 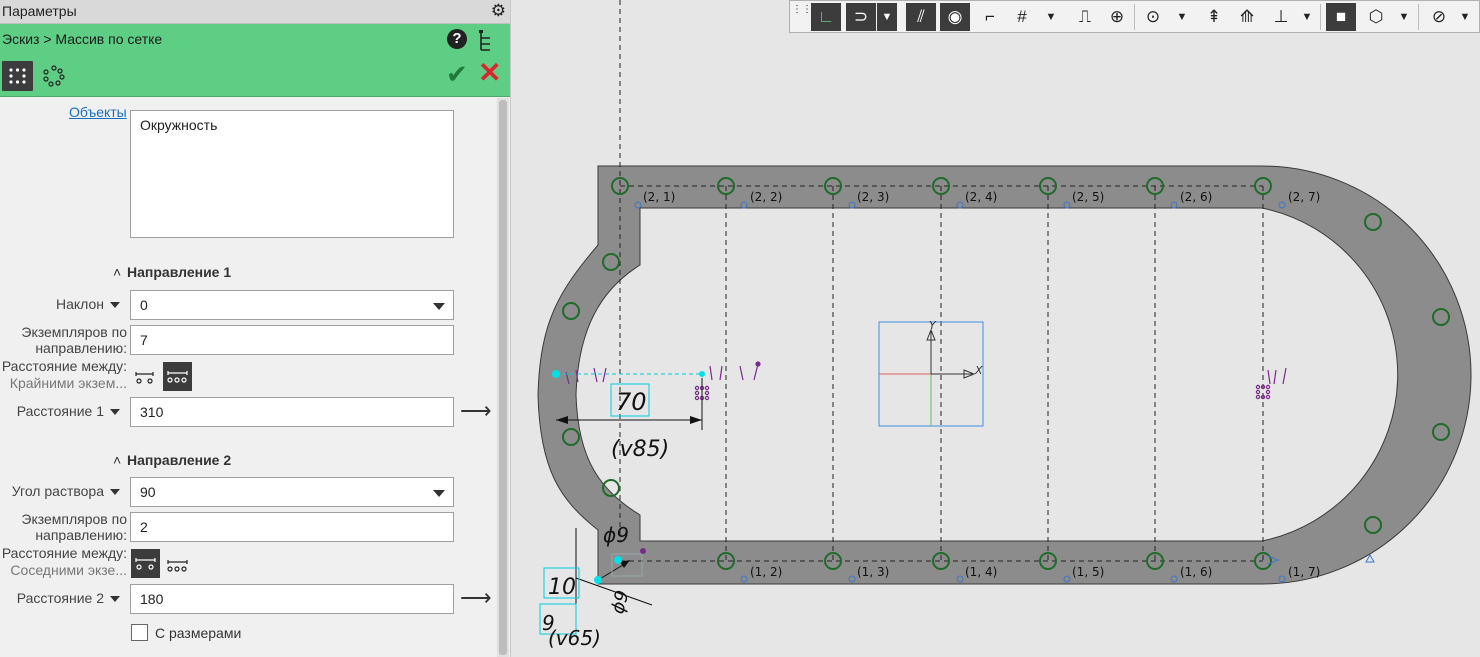 I want to click on spacing-extreme-icon, so click(x=145, y=564).